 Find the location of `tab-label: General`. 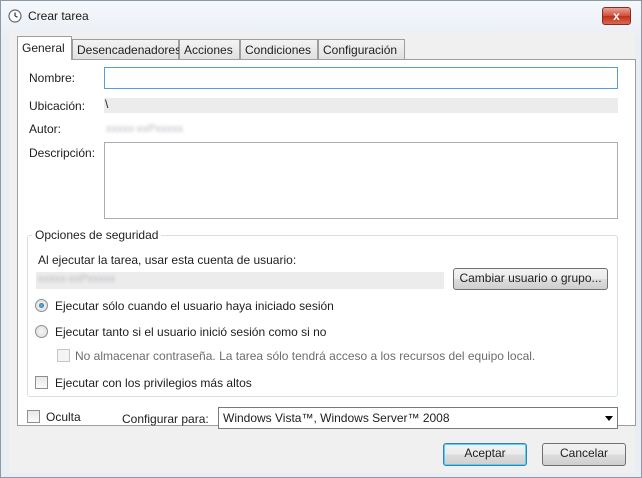

tab-label: General is located at coordinates (43, 48).